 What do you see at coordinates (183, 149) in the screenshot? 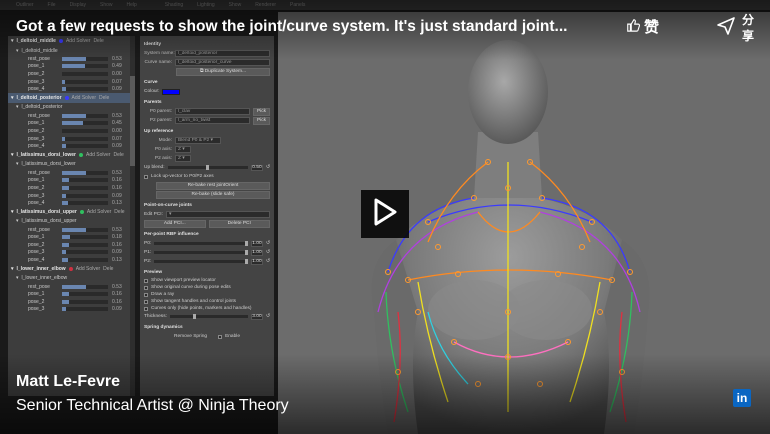
I see `p0-axis-dropdown: Z ▾` at bounding box center [183, 149].